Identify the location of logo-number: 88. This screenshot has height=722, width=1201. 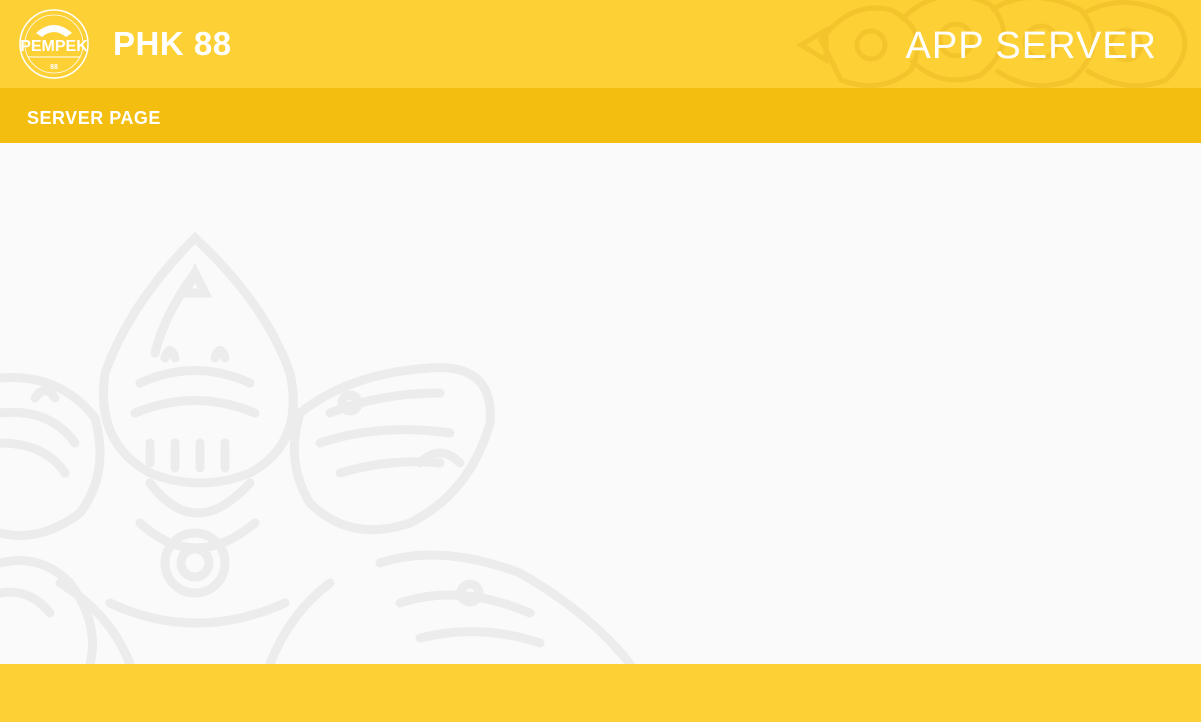
(54, 67).